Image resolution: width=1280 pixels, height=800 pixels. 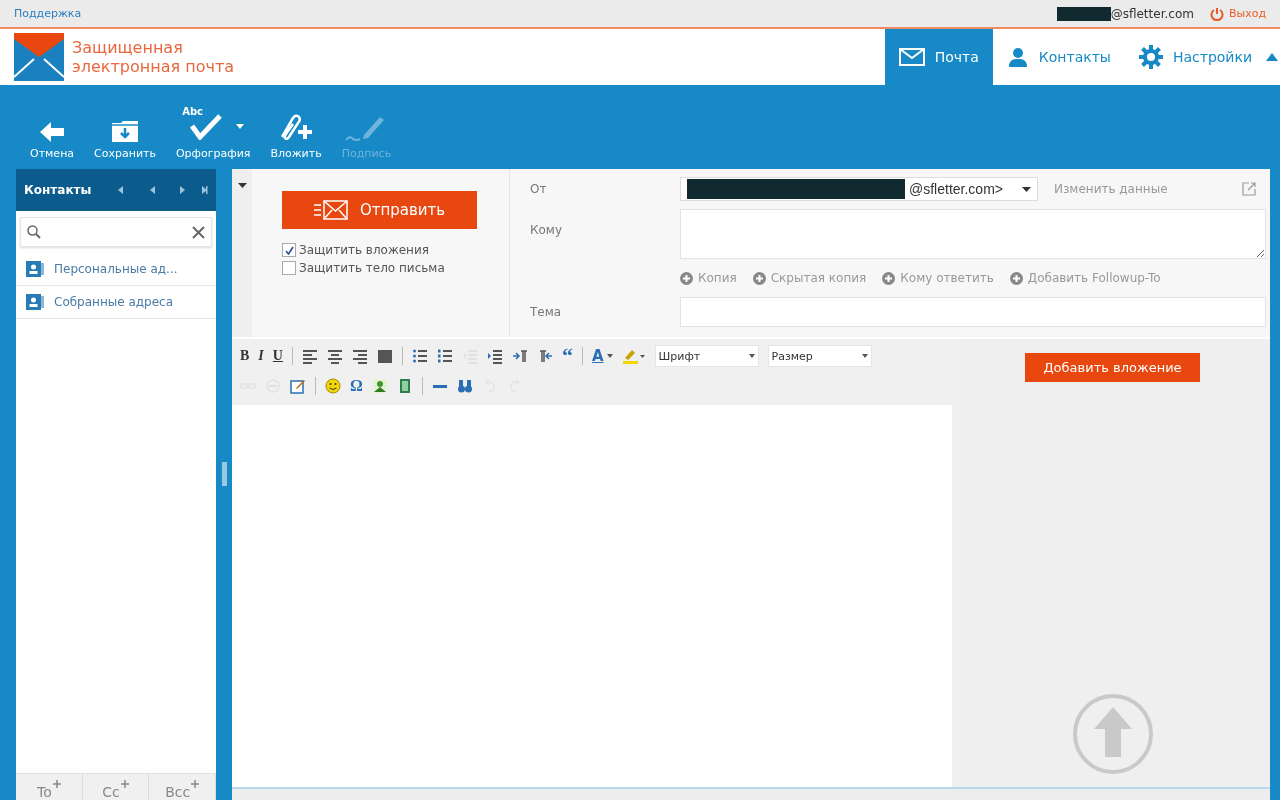 What do you see at coordinates (973, 234) in the screenshot?
I see `to-field` at bounding box center [973, 234].